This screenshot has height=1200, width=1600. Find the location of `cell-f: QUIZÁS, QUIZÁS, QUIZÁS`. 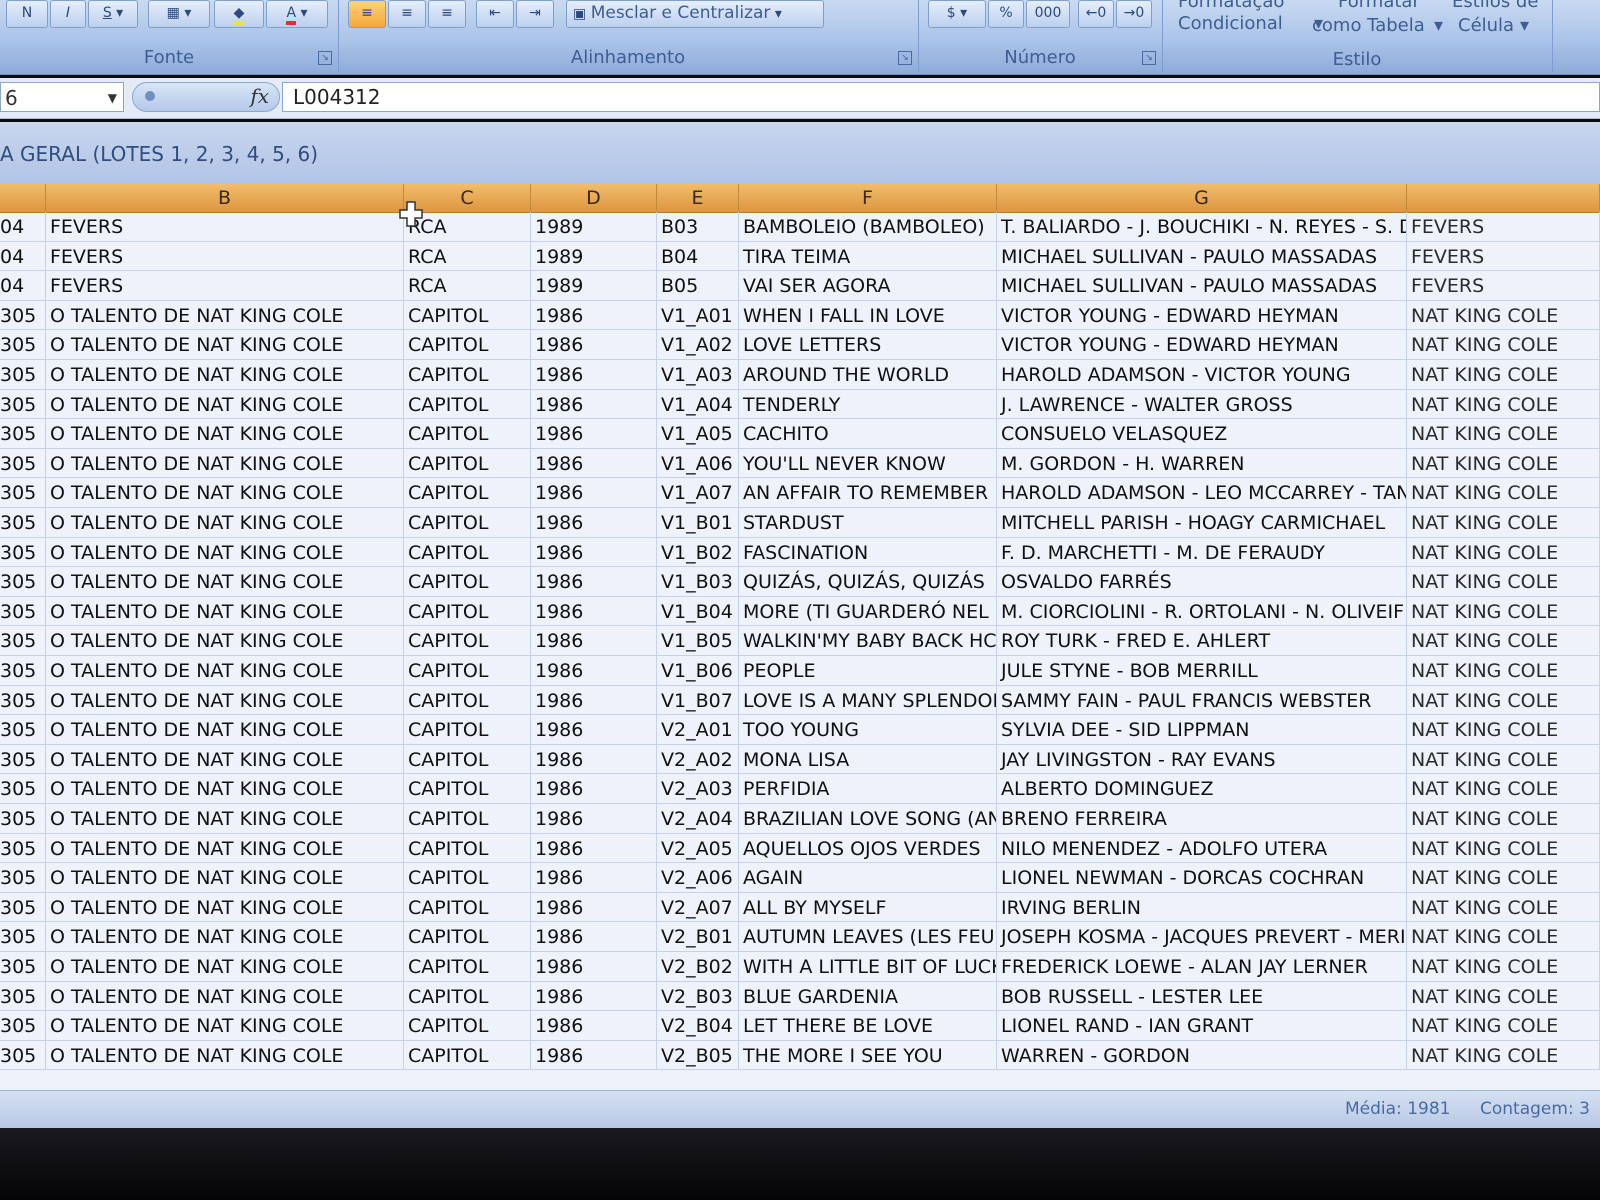

cell-f: QUIZÁS, QUIZÁS, QUIZÁS is located at coordinates (868, 582).